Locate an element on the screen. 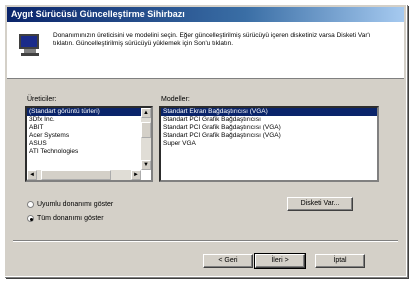 The image size is (411, 282). manufacturers-hscrollbar: ◄ ► is located at coordinates (84, 175).